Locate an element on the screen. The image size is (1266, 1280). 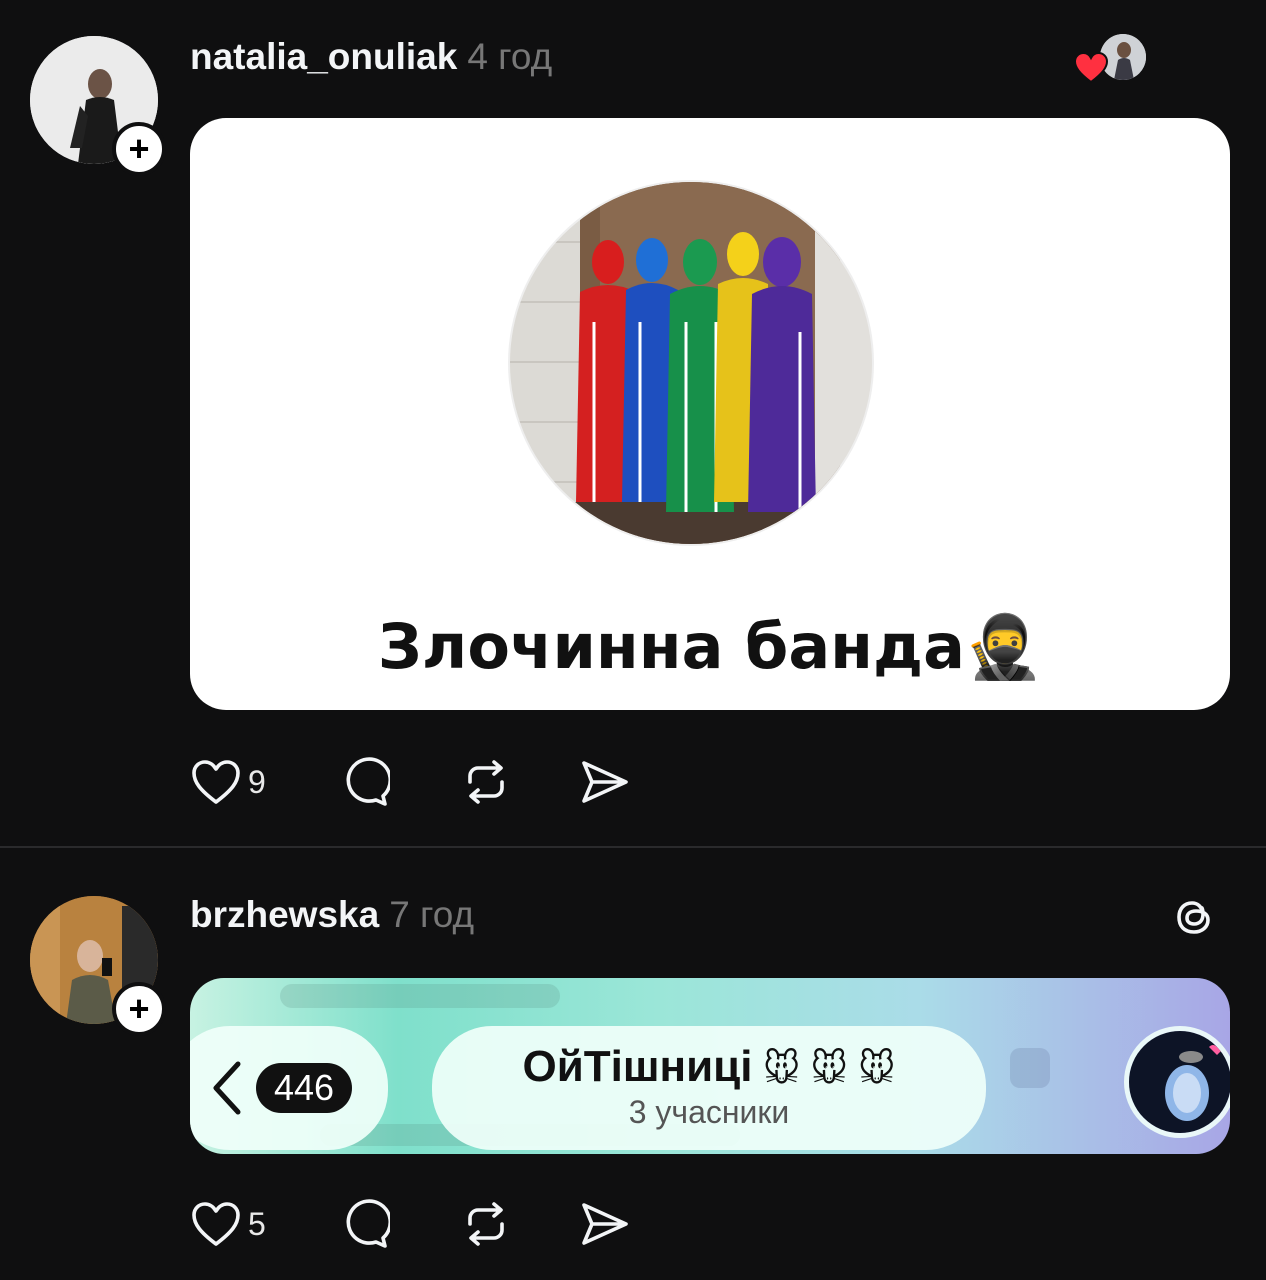
like-count: 5 is located at coordinates (257, 1223).